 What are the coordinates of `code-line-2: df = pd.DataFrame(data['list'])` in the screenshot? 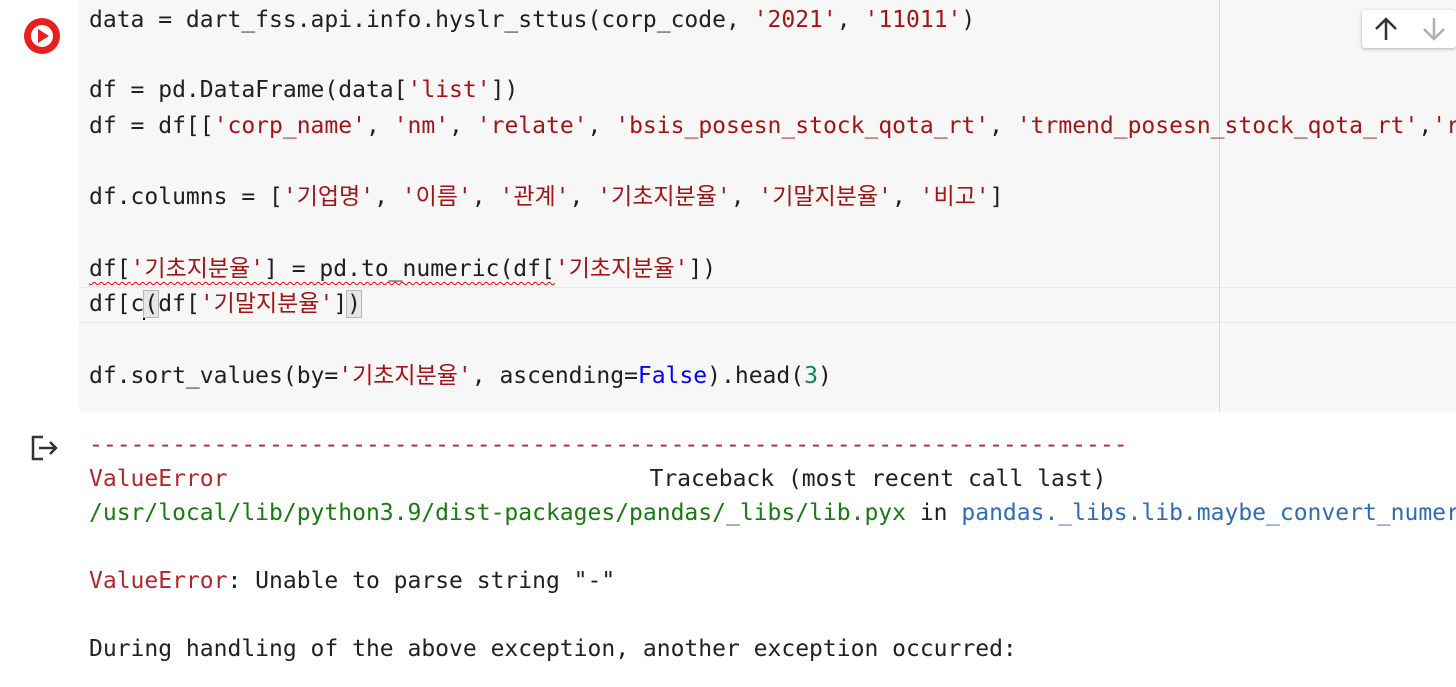 It's located at (304, 90).